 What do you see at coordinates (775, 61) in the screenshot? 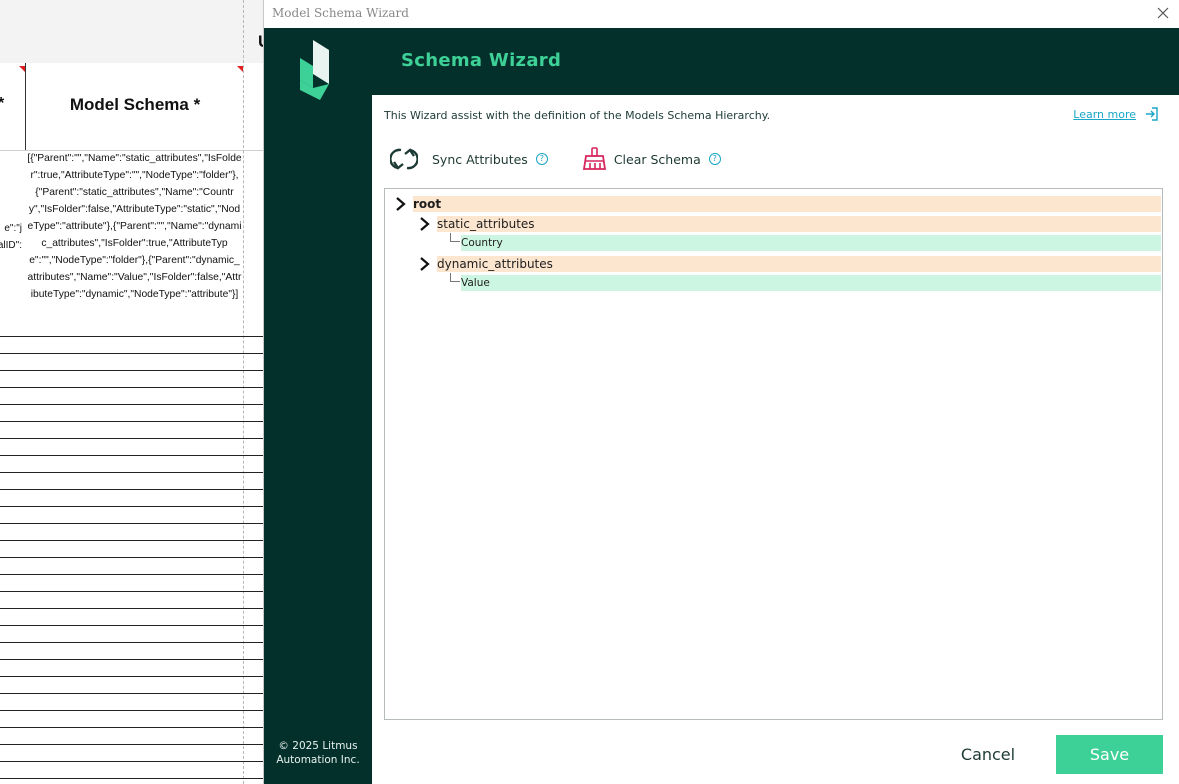
I see `dialog-banner: Schema Wizard` at bounding box center [775, 61].